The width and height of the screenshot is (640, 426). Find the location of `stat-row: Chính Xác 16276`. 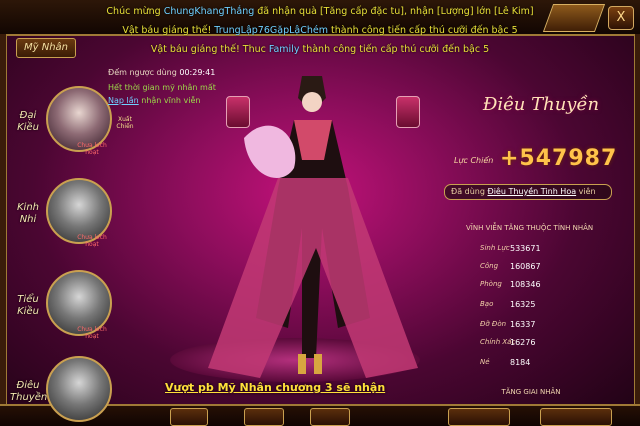

stat-row: Chính Xác 16276 is located at coordinates (508, 342).